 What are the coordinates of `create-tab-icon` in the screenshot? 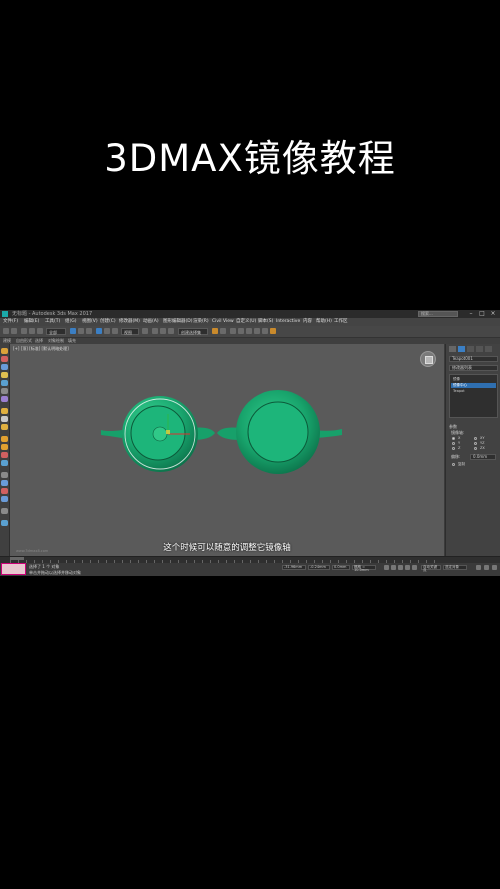 It's located at (452, 349).